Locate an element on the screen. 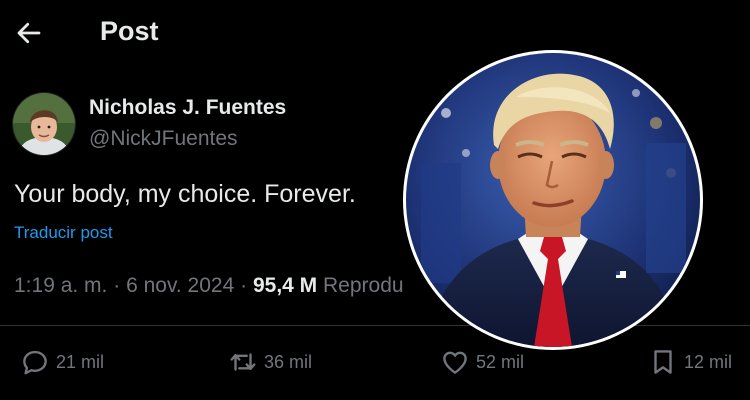 Image resolution: width=750 pixels, height=400 pixels. arrow-left-icon is located at coordinates (29, 33).